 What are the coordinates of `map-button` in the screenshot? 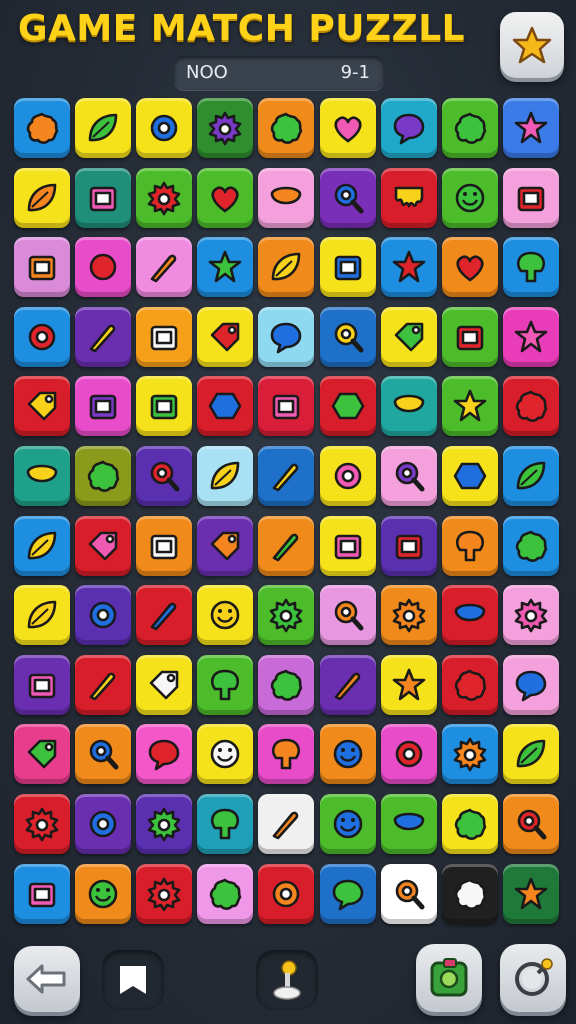 It's located at (449, 978).